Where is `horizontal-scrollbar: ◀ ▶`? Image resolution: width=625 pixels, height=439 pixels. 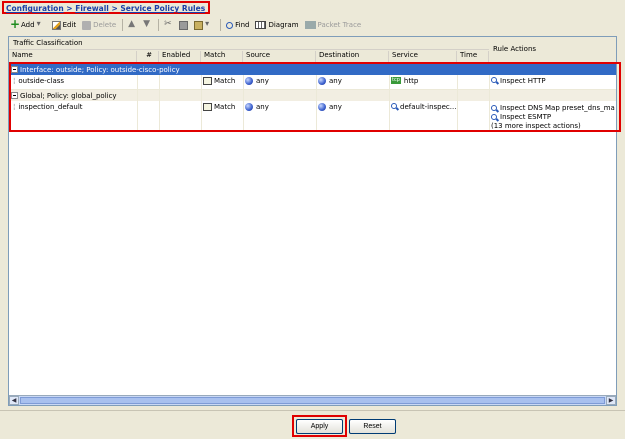
horizontal-scrollbar: ◀ ▶ is located at coordinates (312, 400).